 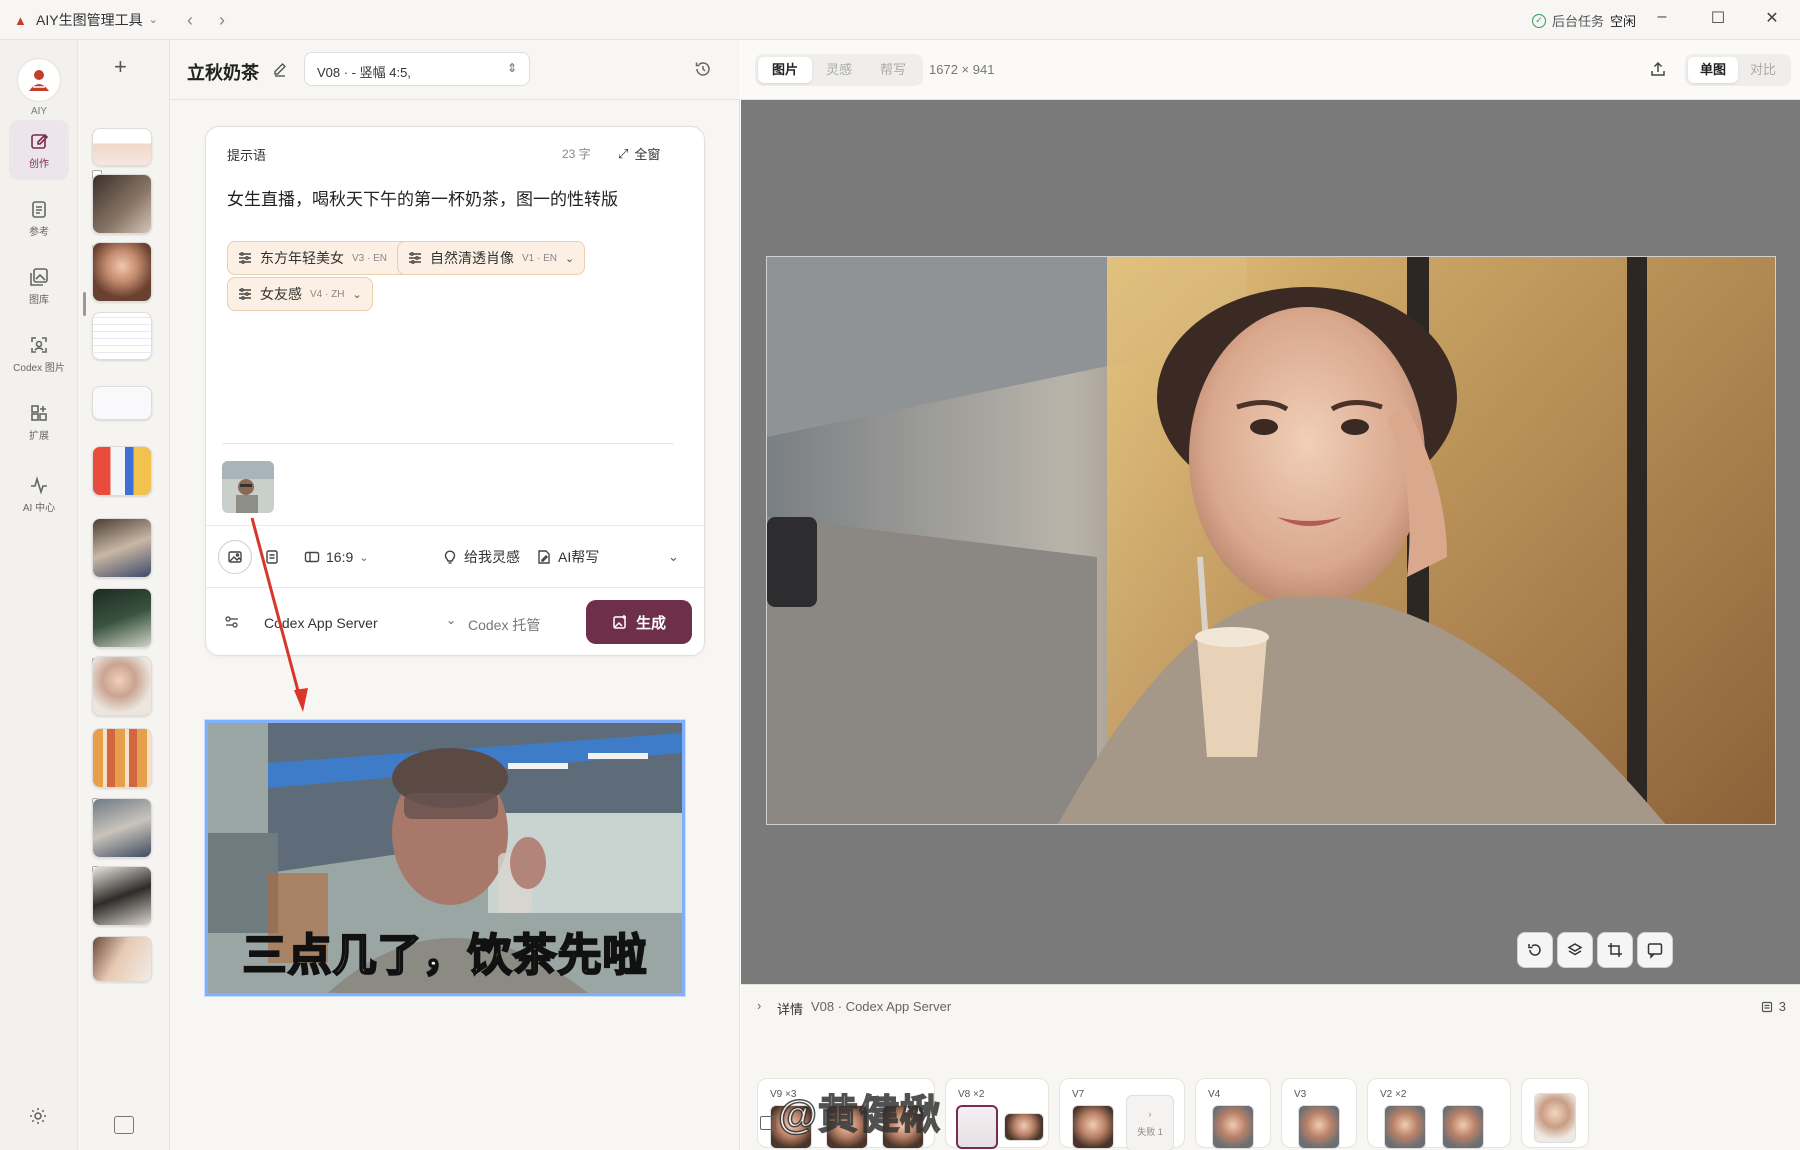 I want to click on document-icon, so click(x=39, y=209).